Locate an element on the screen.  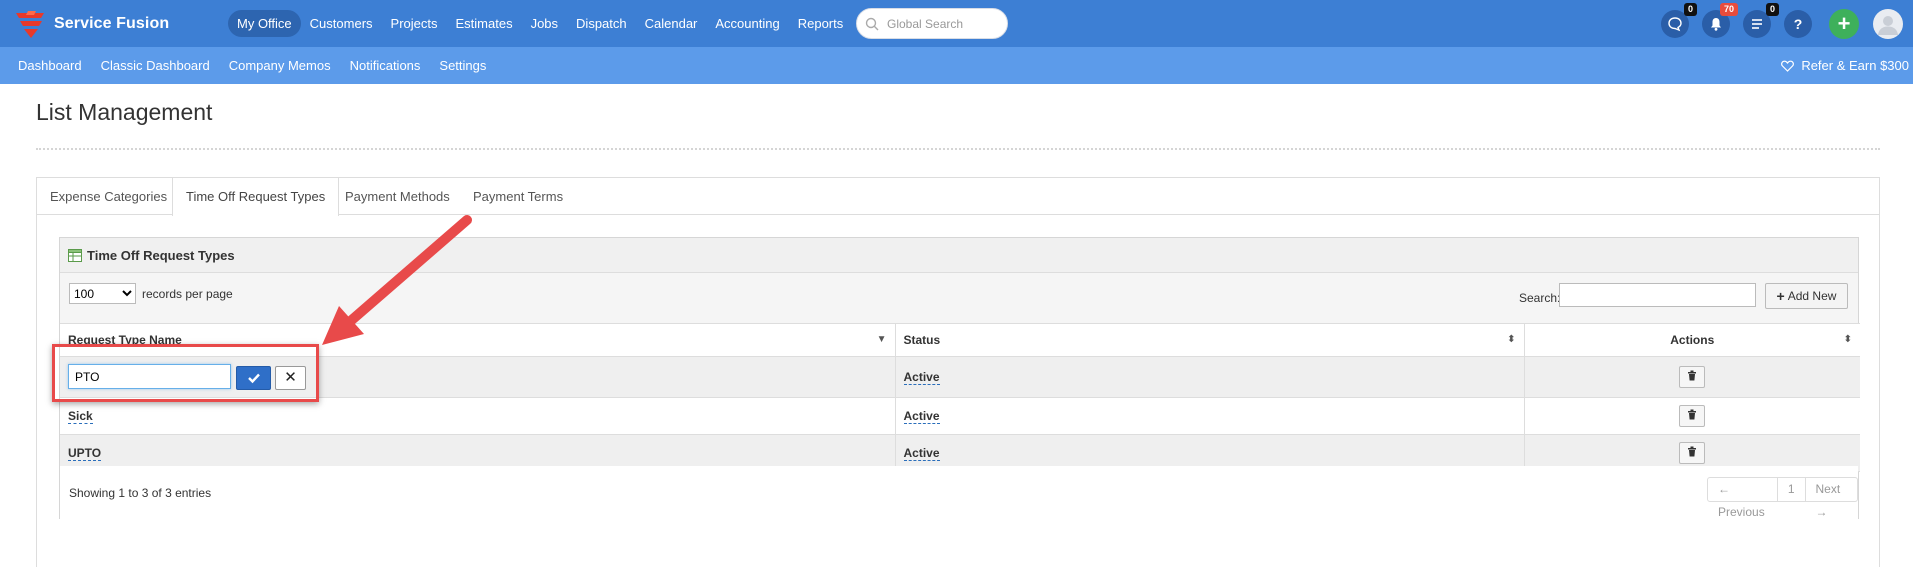
notifications-badge: 70 is located at coordinates (1728, 9).